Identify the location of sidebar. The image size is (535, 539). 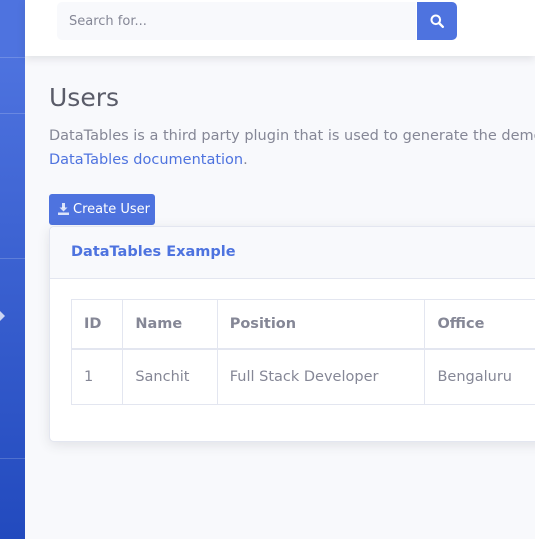
(12, 269).